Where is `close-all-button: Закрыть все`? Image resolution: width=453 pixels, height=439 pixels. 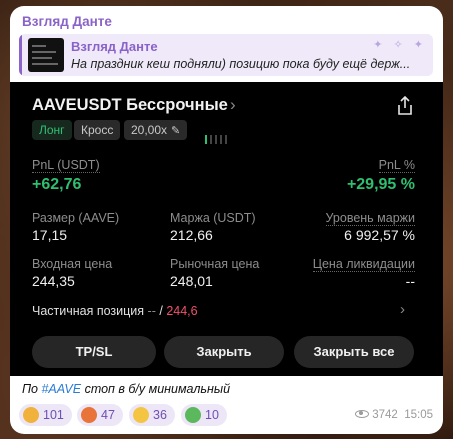 close-all-button: Закрыть все is located at coordinates (354, 352).